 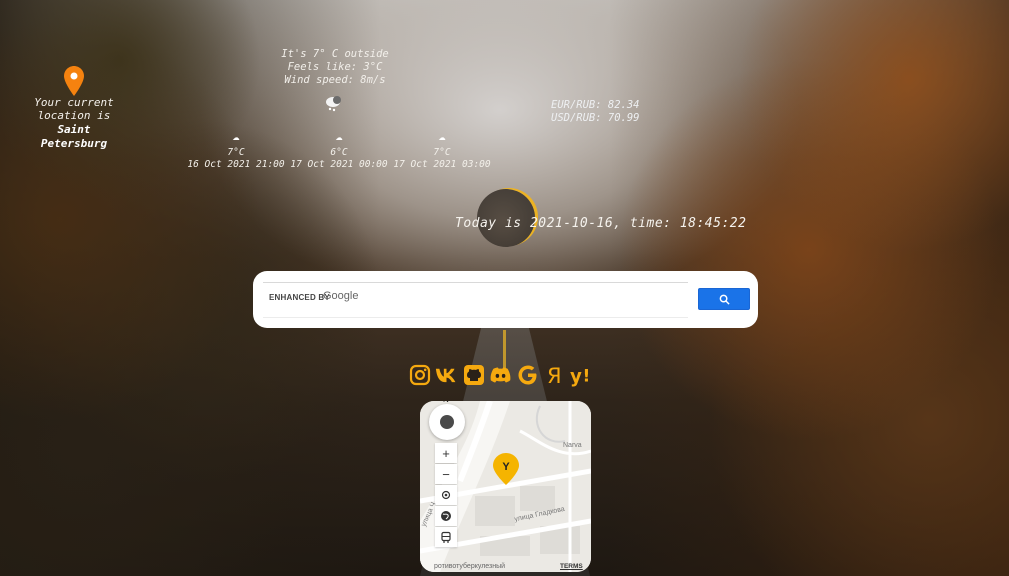 What do you see at coordinates (419, 375) in the screenshot?
I see `instagram-icon` at bounding box center [419, 375].